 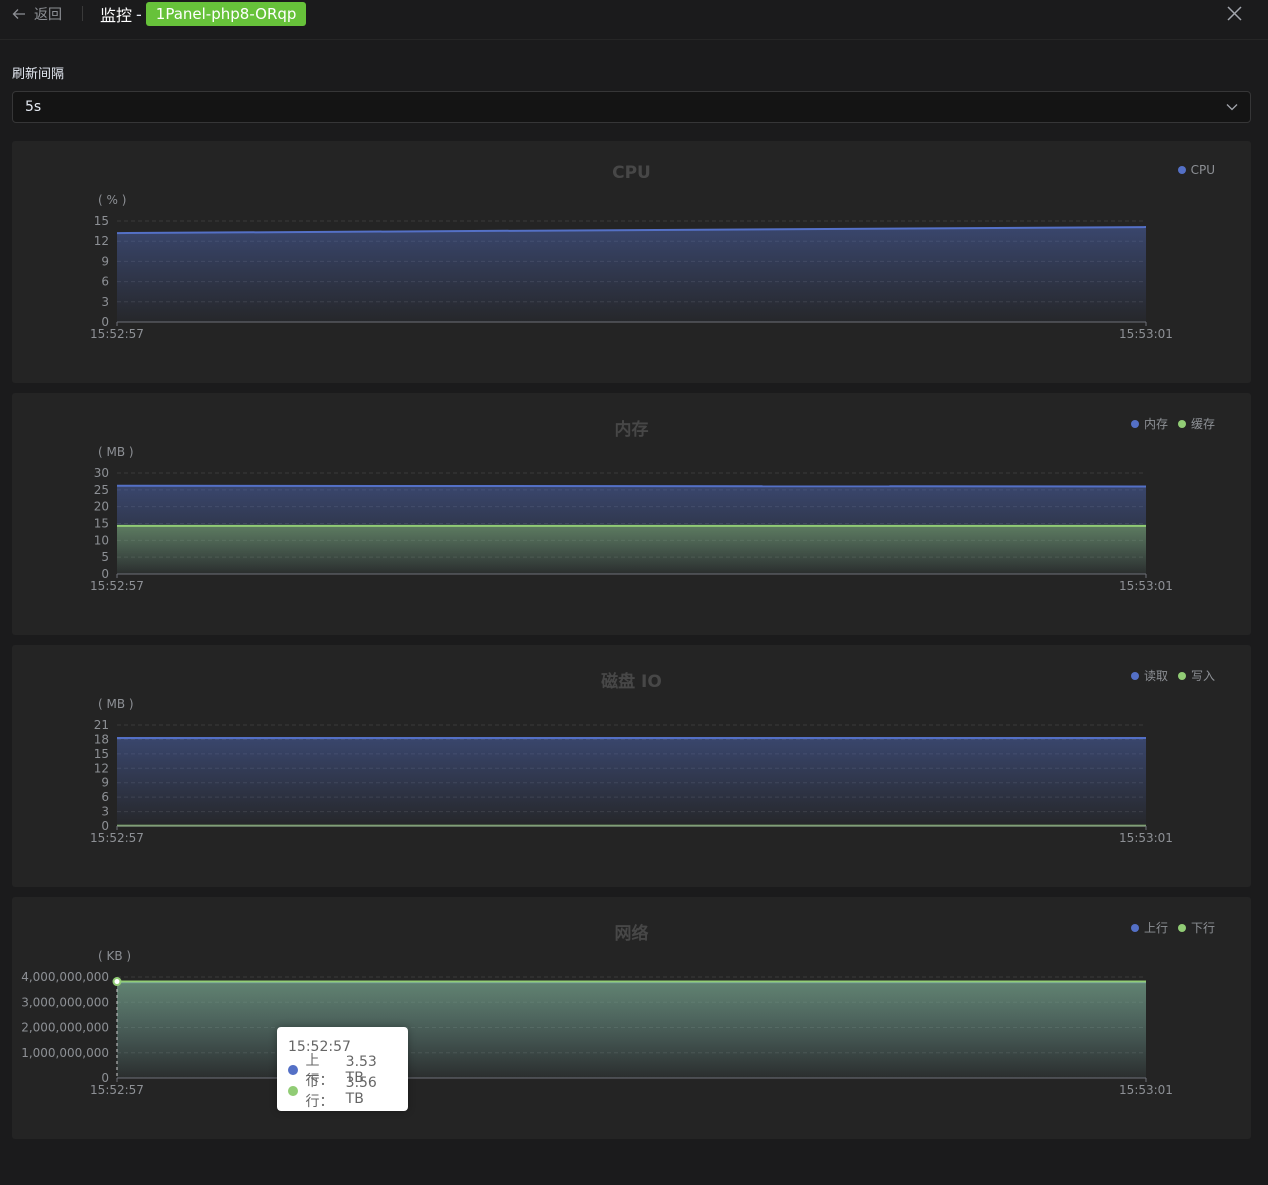 I want to click on drawer-header: 返回 监控 - 1Panel-php8-ORqp, so click(x=634, y=20).